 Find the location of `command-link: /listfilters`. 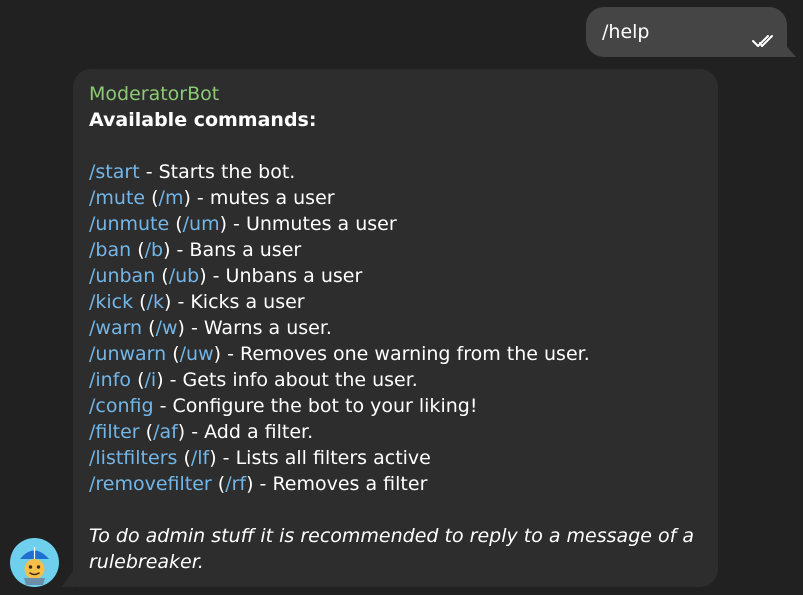

command-link: /listfilters is located at coordinates (133, 458).